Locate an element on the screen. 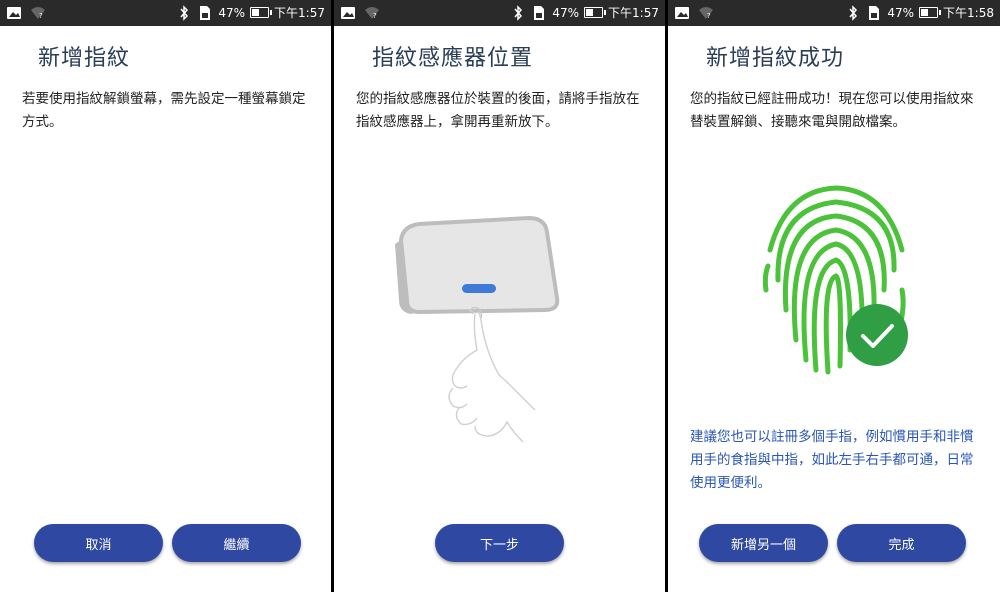 The width and height of the screenshot is (1000, 592). page-title: 指紋感應器位置 is located at coordinates (453, 58).